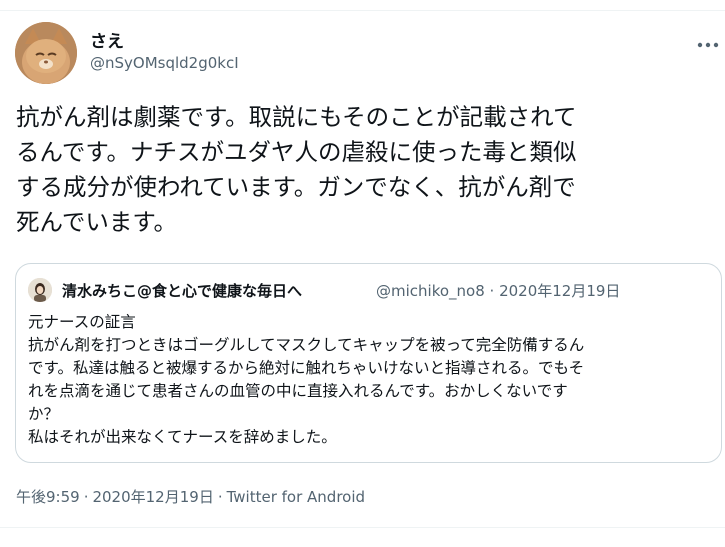 The width and height of the screenshot is (725, 547). What do you see at coordinates (306, 345) in the screenshot?
I see `quoted-text-line: 抗がん剤を打つときはゴーグルしてマスクしてキャップを被って完全防備するん` at bounding box center [306, 345].